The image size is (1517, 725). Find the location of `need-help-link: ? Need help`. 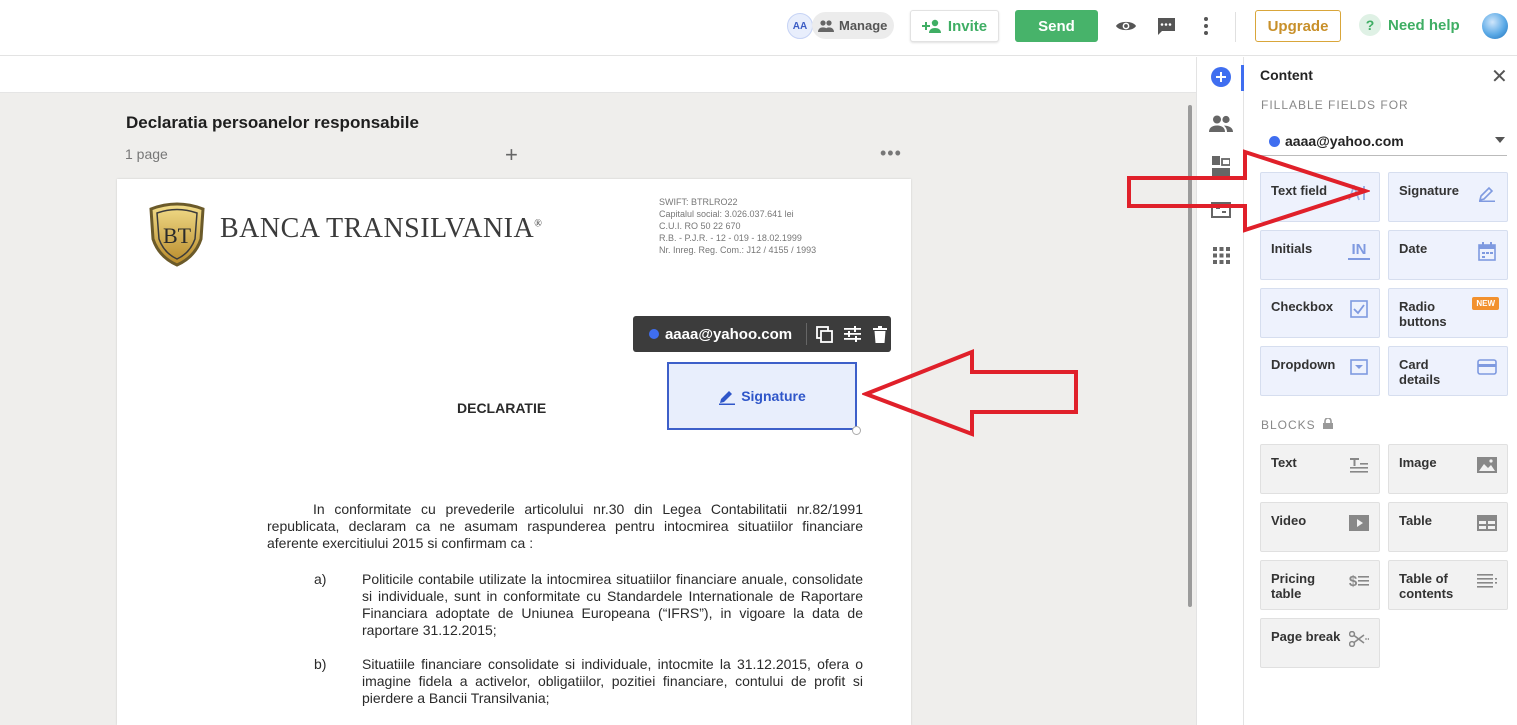

need-help-link: ? Need help is located at coordinates (1409, 25).